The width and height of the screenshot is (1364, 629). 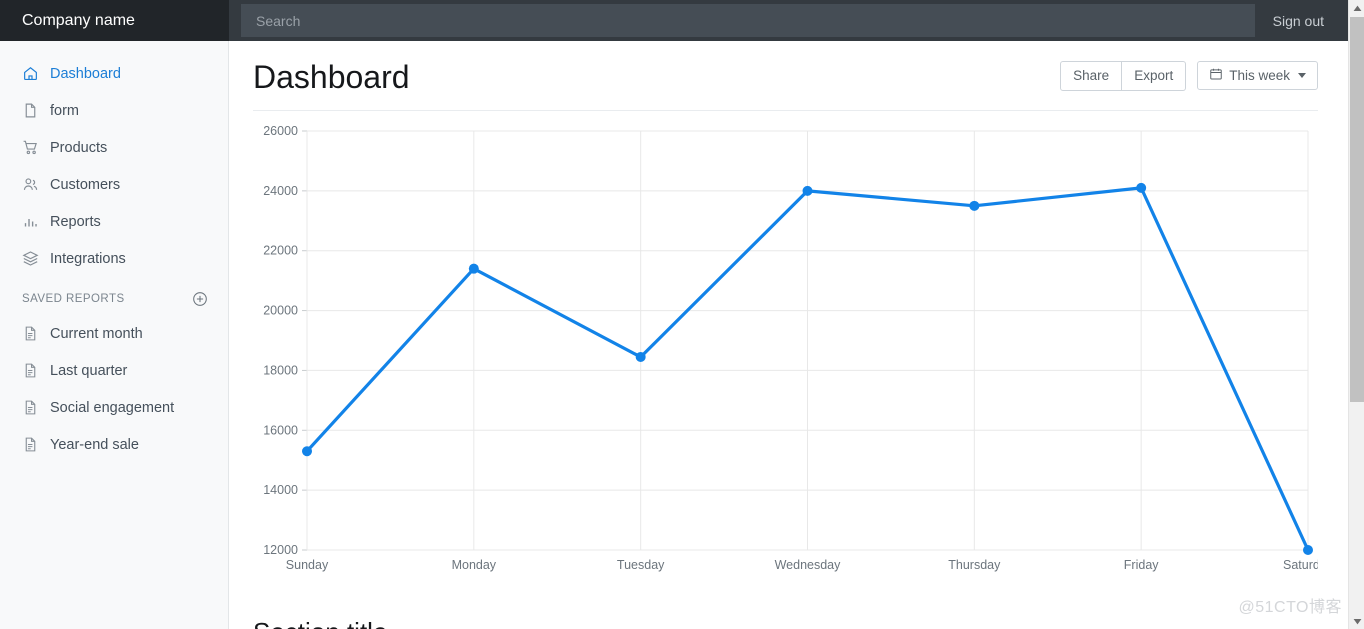 What do you see at coordinates (280, 340) in the screenshot?
I see `chart-ytick-labels: 12000 14000 16000 18000 20000 22000 24000 26000` at bounding box center [280, 340].